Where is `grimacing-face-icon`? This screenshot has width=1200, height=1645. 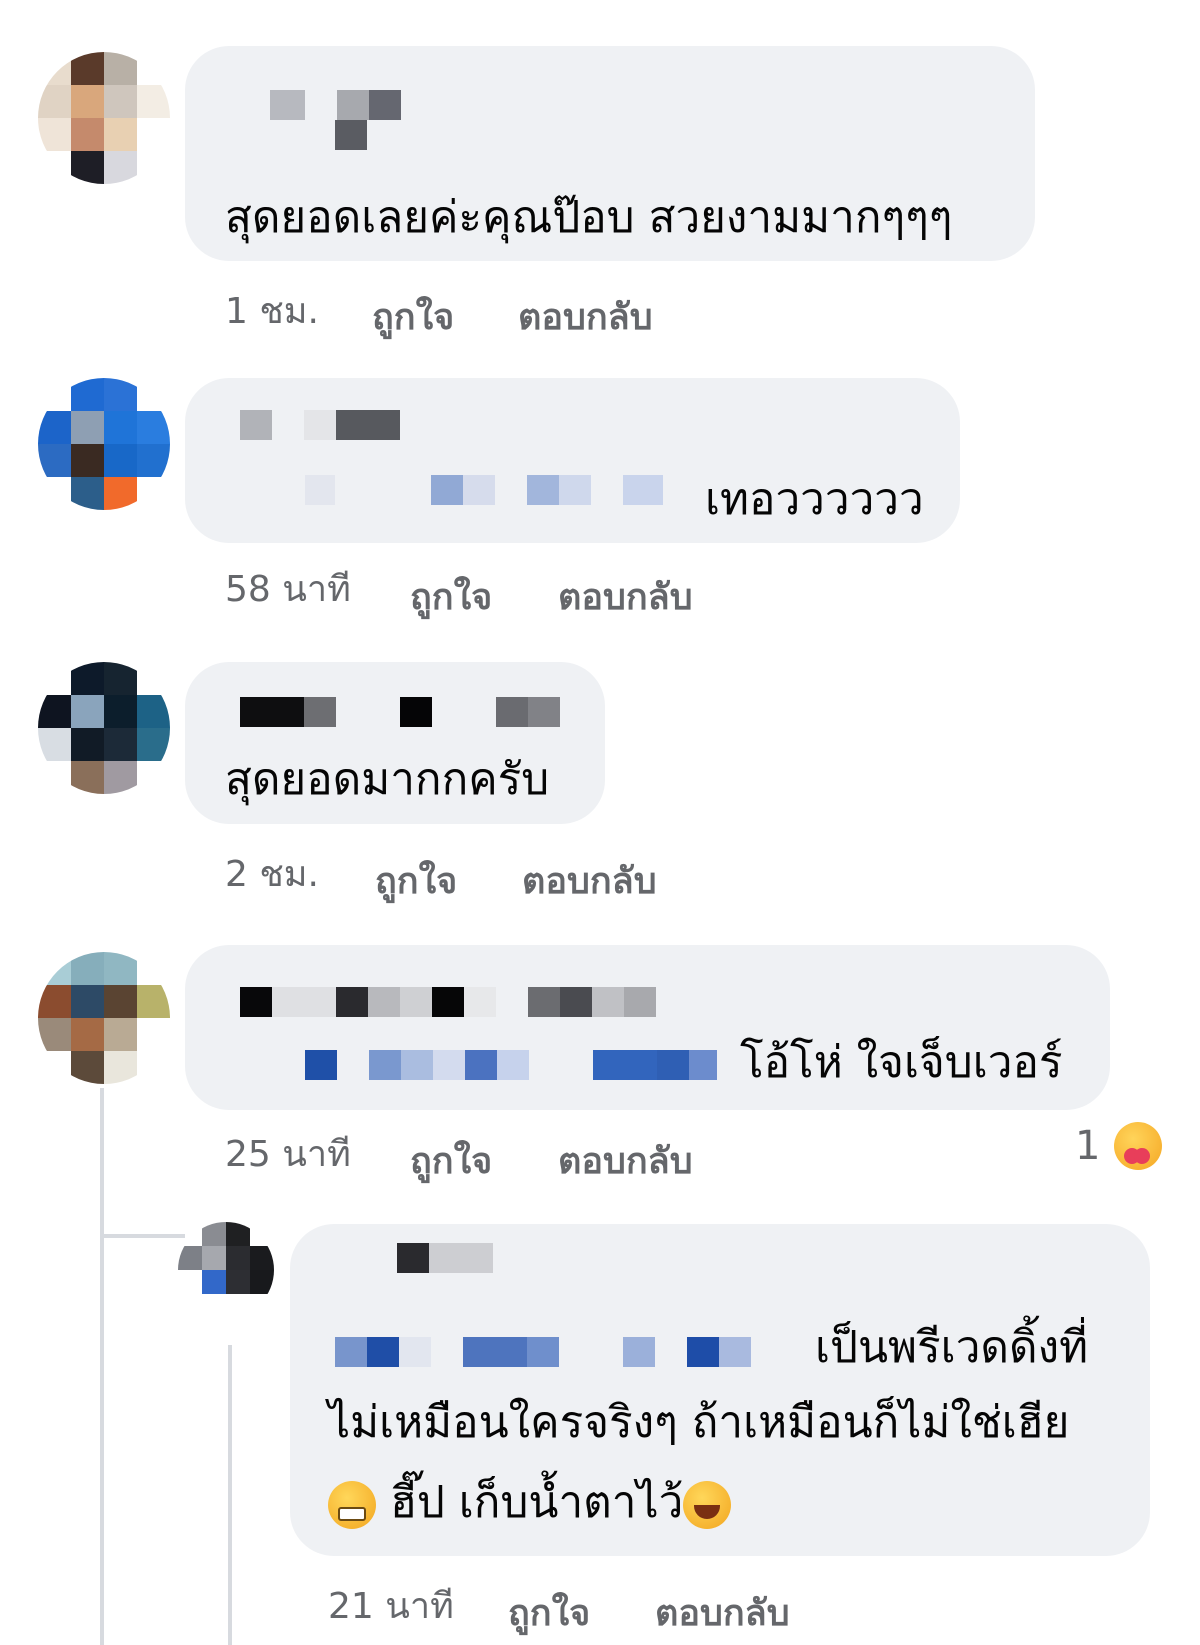
grimacing-face-icon is located at coordinates (352, 1505).